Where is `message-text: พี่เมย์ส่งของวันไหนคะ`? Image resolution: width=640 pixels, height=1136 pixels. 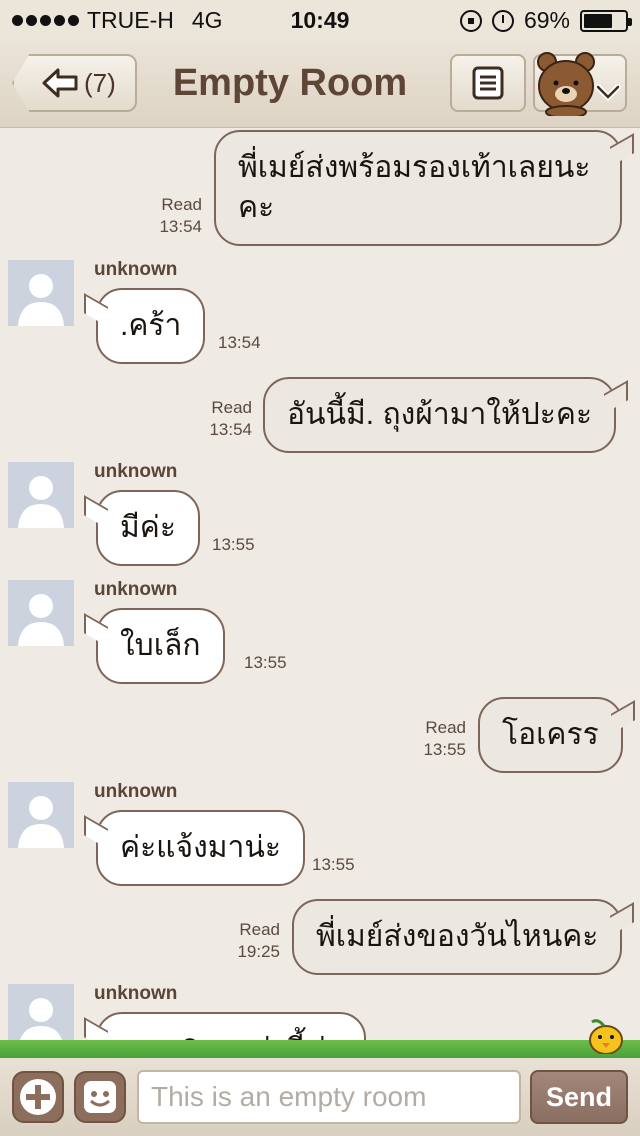
message-text: พี่เมย์ส่งของวันไหนคะ is located at coordinates (457, 936).